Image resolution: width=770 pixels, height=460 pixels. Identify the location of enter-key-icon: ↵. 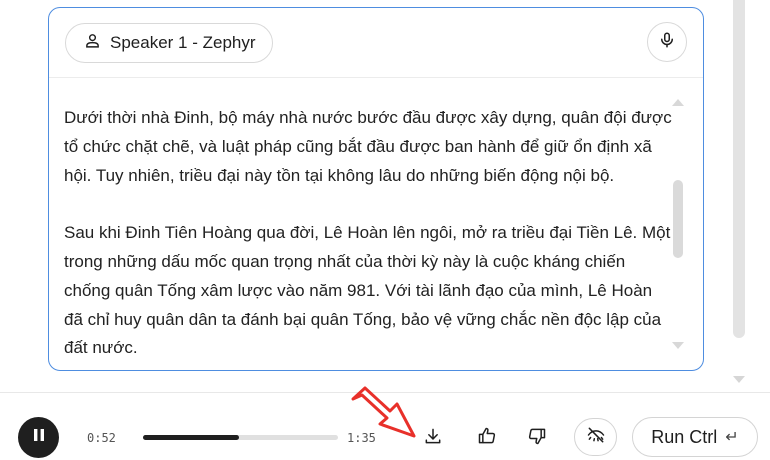
(732, 437).